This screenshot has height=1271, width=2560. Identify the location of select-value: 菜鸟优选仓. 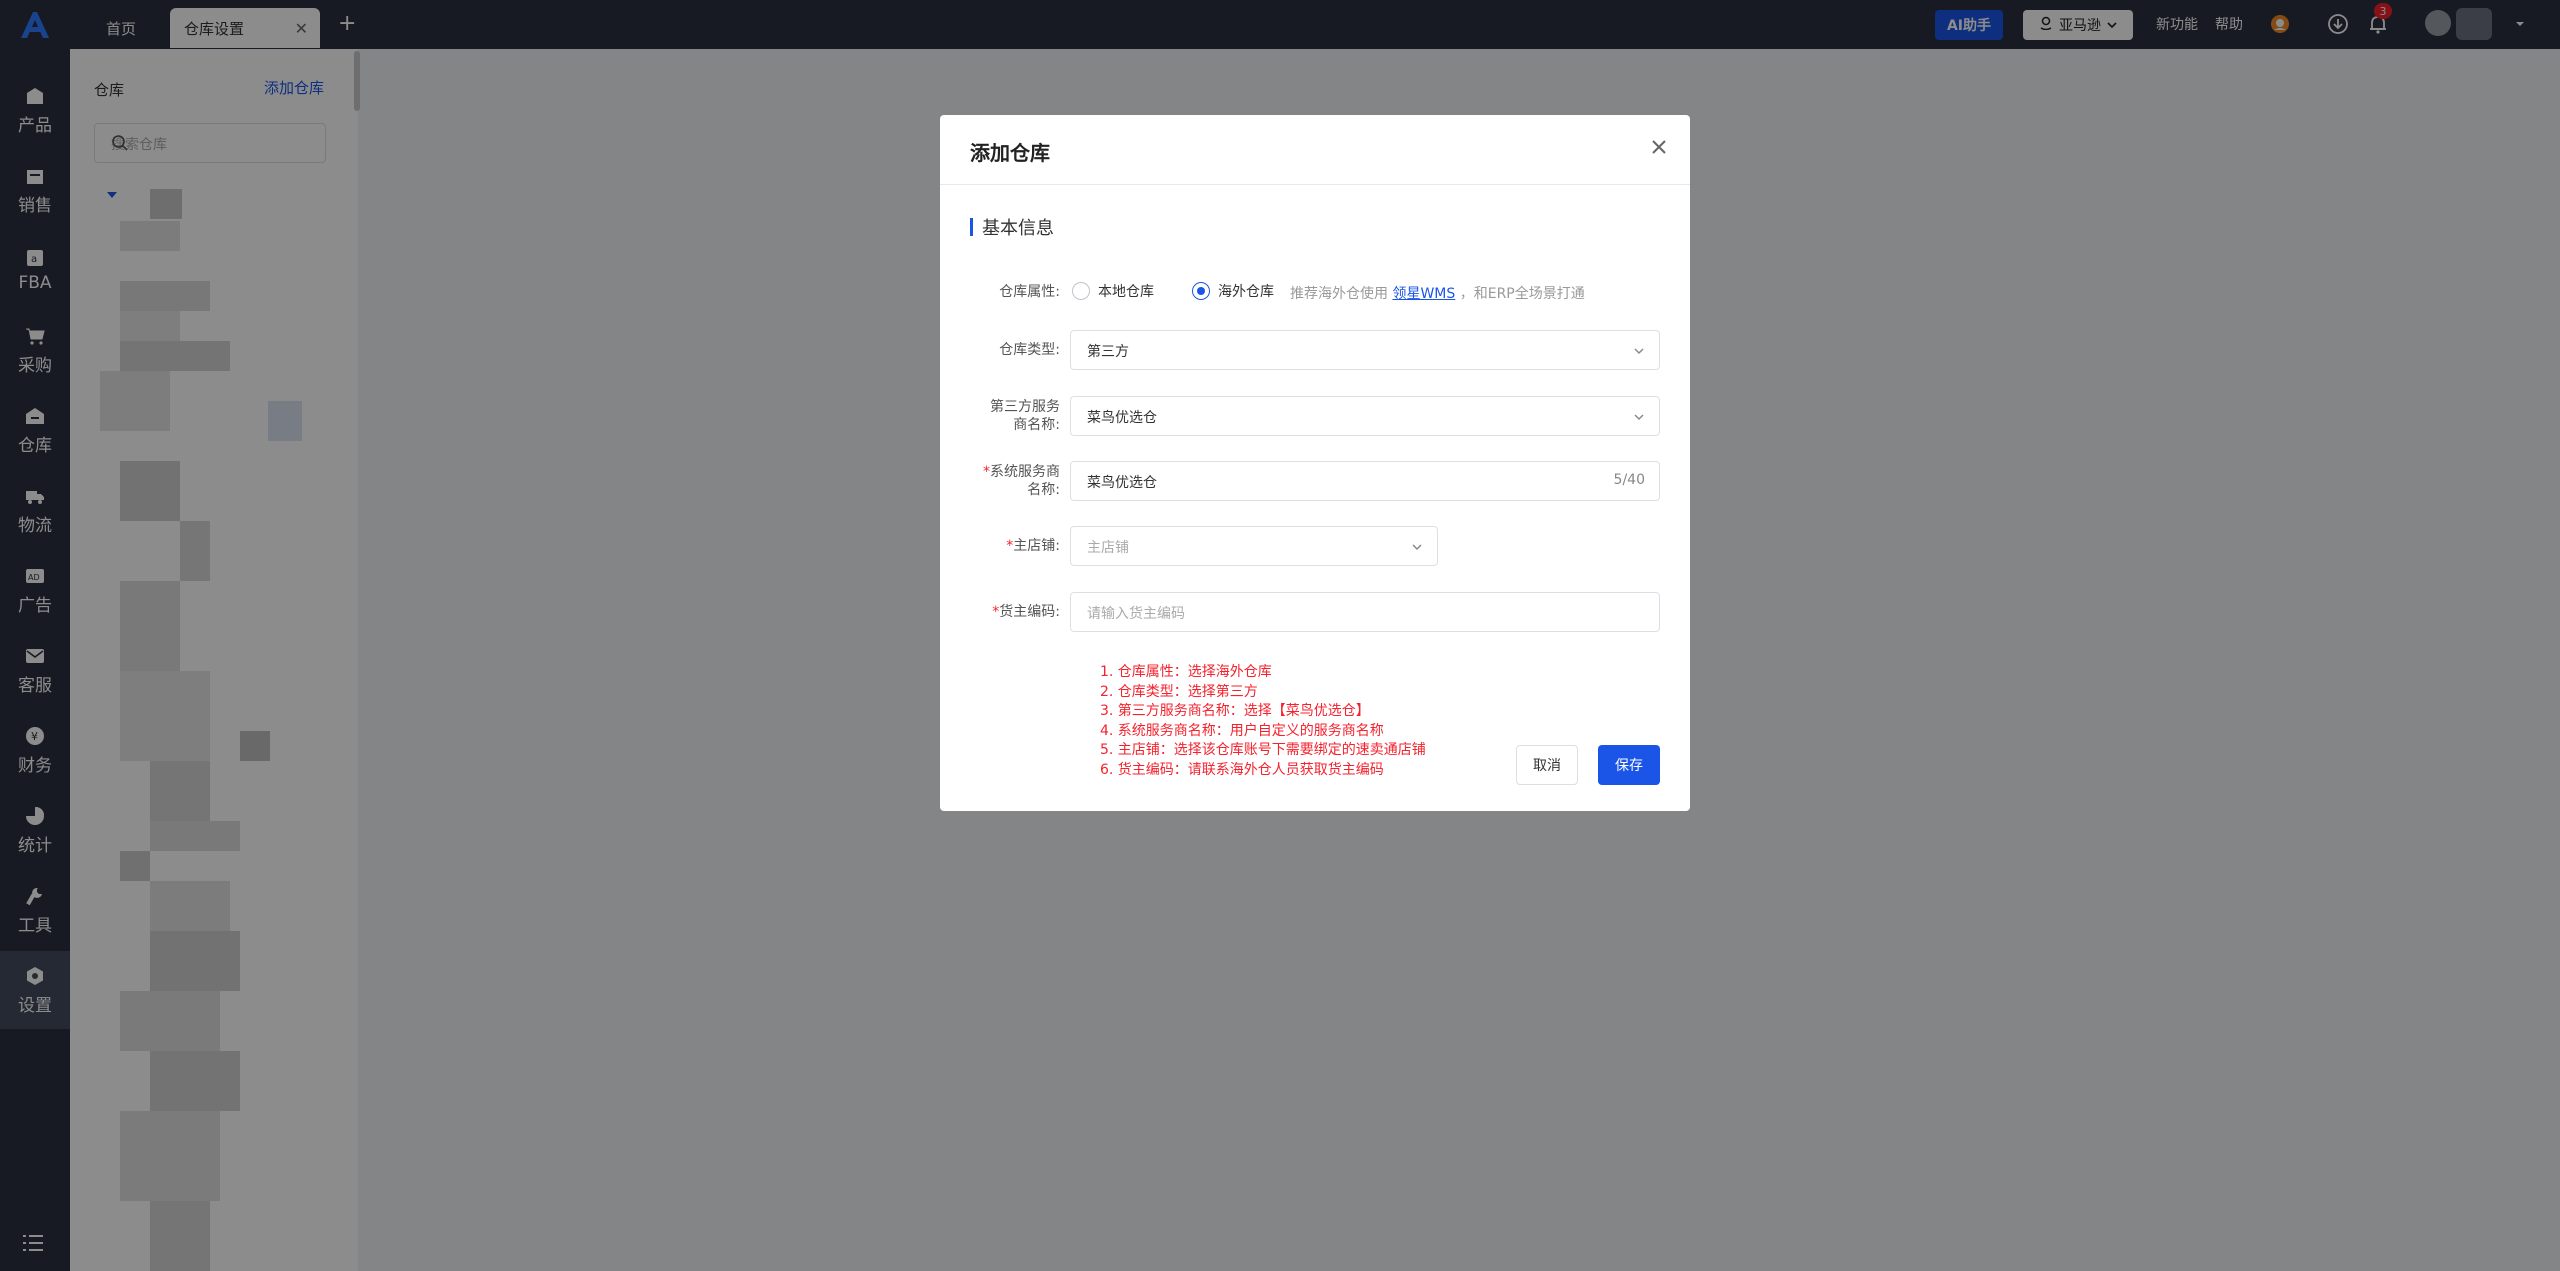
(1122, 418).